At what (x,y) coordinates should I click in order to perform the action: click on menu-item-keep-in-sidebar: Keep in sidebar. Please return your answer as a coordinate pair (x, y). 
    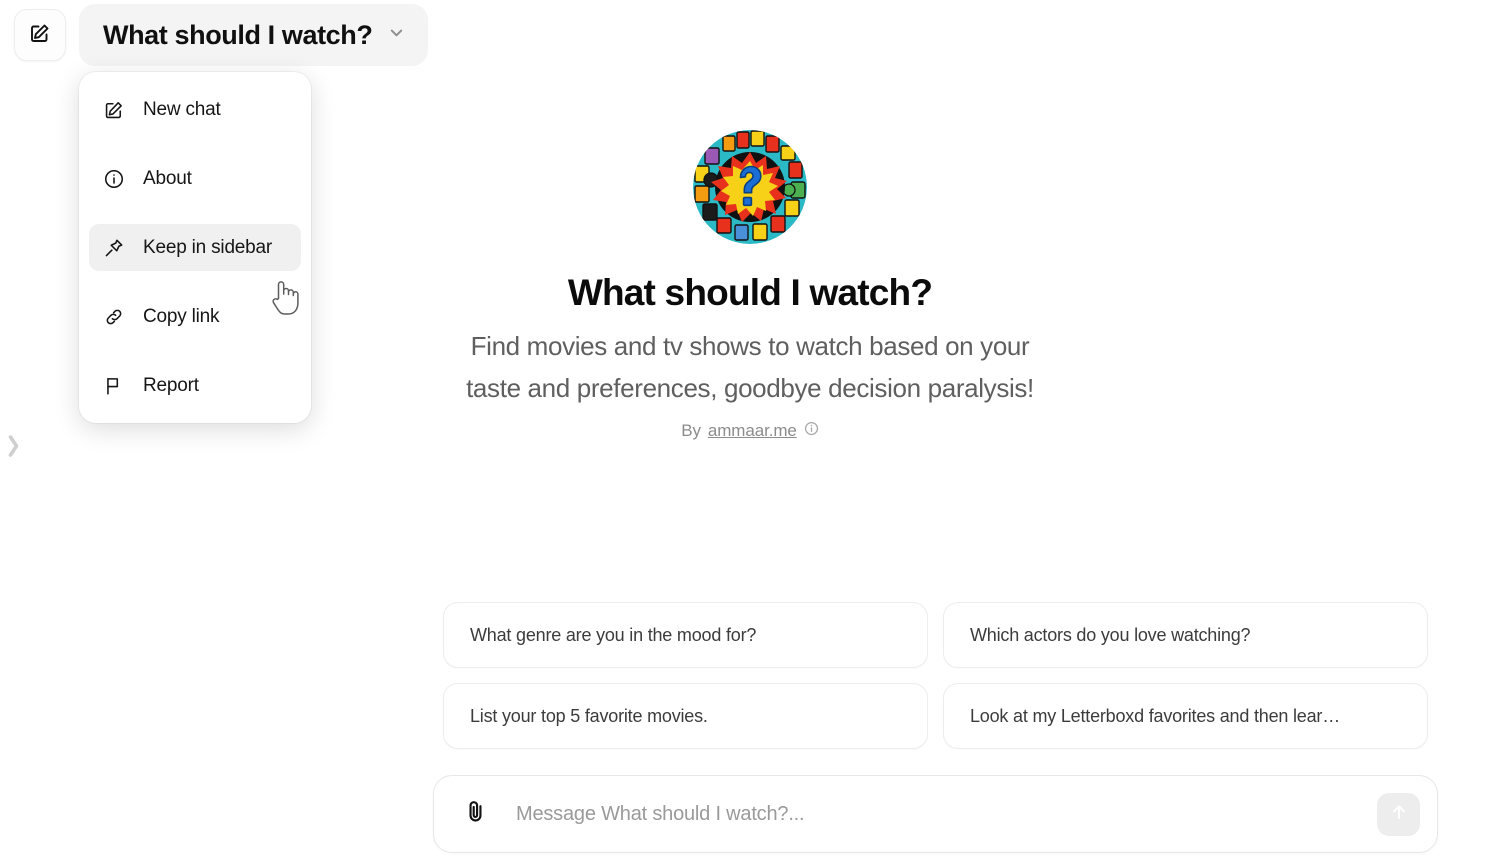
    Looking at the image, I should click on (195, 247).